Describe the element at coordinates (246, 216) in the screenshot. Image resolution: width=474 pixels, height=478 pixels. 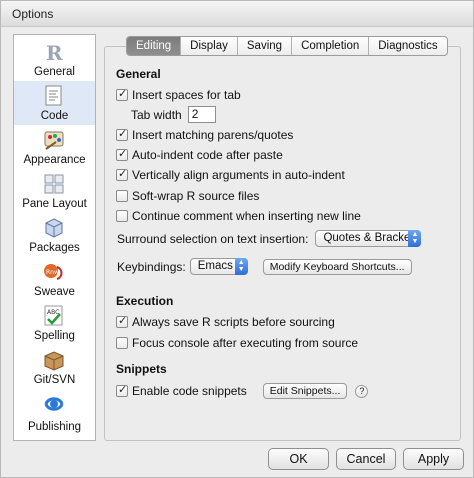
I see `continue-comment-label: Continue comment when inserting new line` at that location.